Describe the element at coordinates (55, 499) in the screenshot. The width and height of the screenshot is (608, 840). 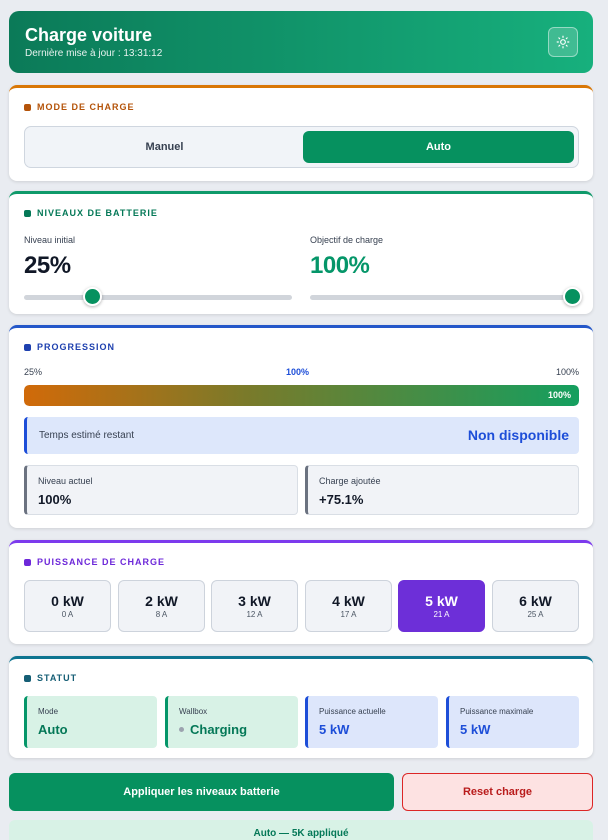
I see `current-level-value: 100%` at that location.